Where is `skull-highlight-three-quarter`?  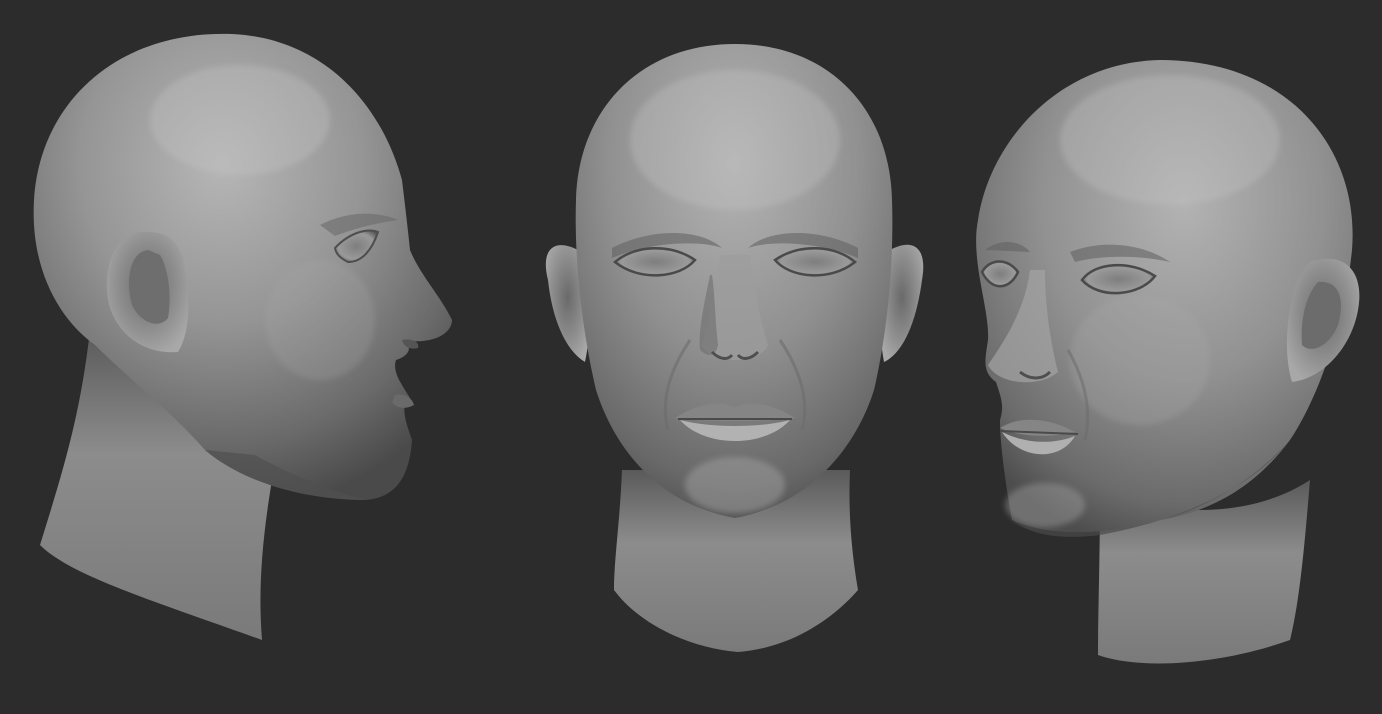
skull-highlight-three-quarter is located at coordinates (1170, 140).